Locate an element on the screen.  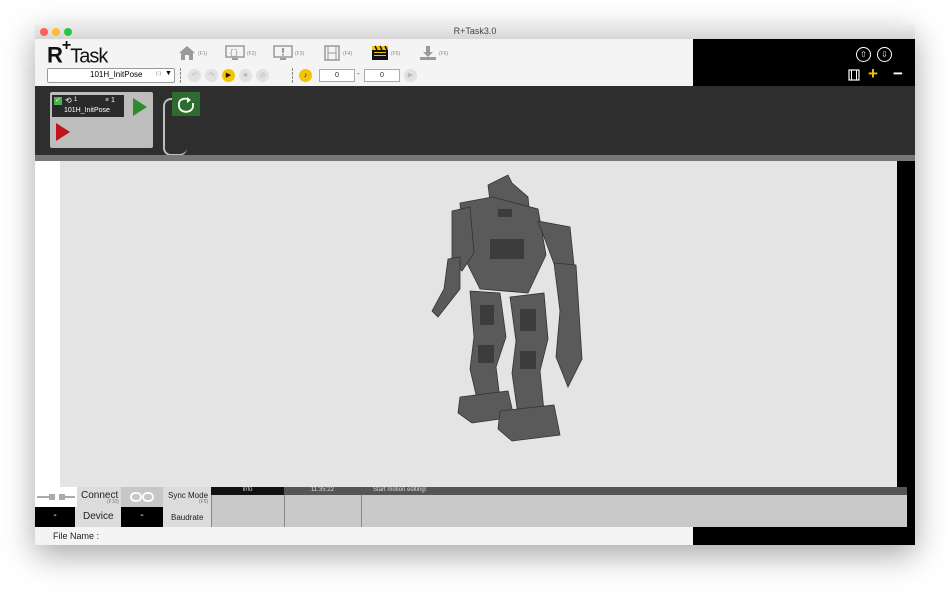
stop-play-icon is located at coordinates (63, 132).